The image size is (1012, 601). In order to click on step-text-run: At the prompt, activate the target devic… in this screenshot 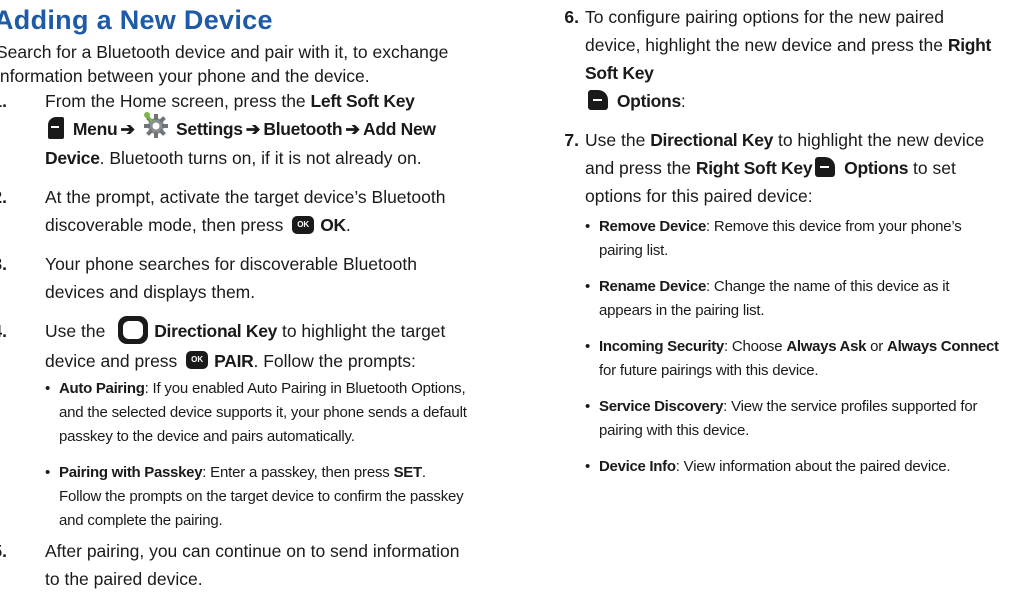, I will do `click(245, 211)`.